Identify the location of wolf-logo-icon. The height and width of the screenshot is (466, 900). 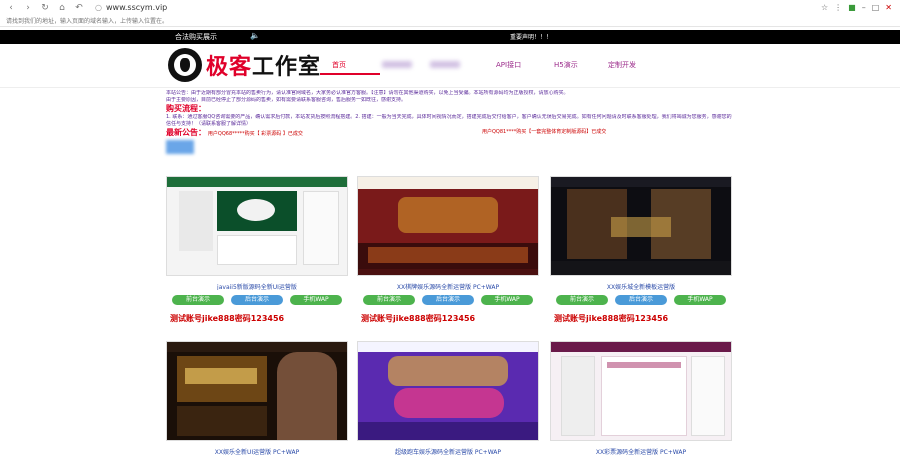
(185, 65).